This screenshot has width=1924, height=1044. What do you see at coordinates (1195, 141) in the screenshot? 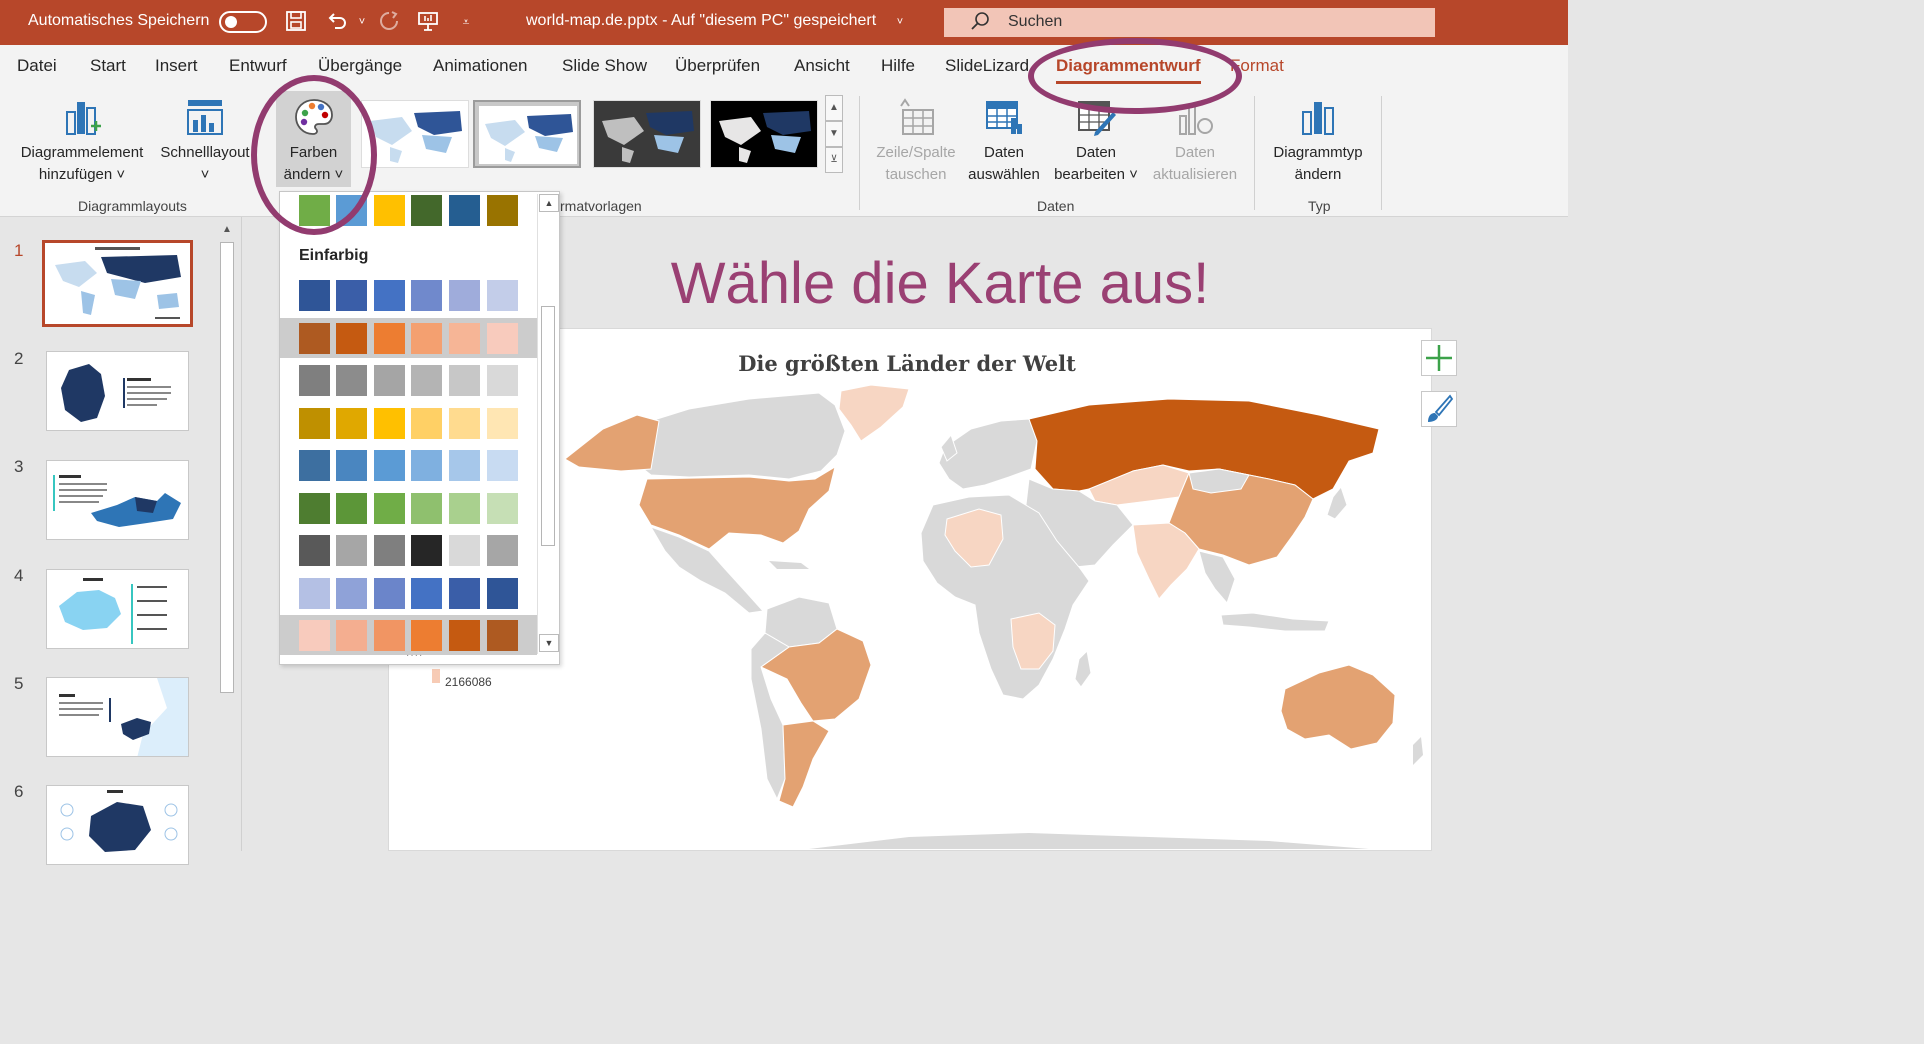
I see `refresh-data-button: Daten aktualisieren` at bounding box center [1195, 141].